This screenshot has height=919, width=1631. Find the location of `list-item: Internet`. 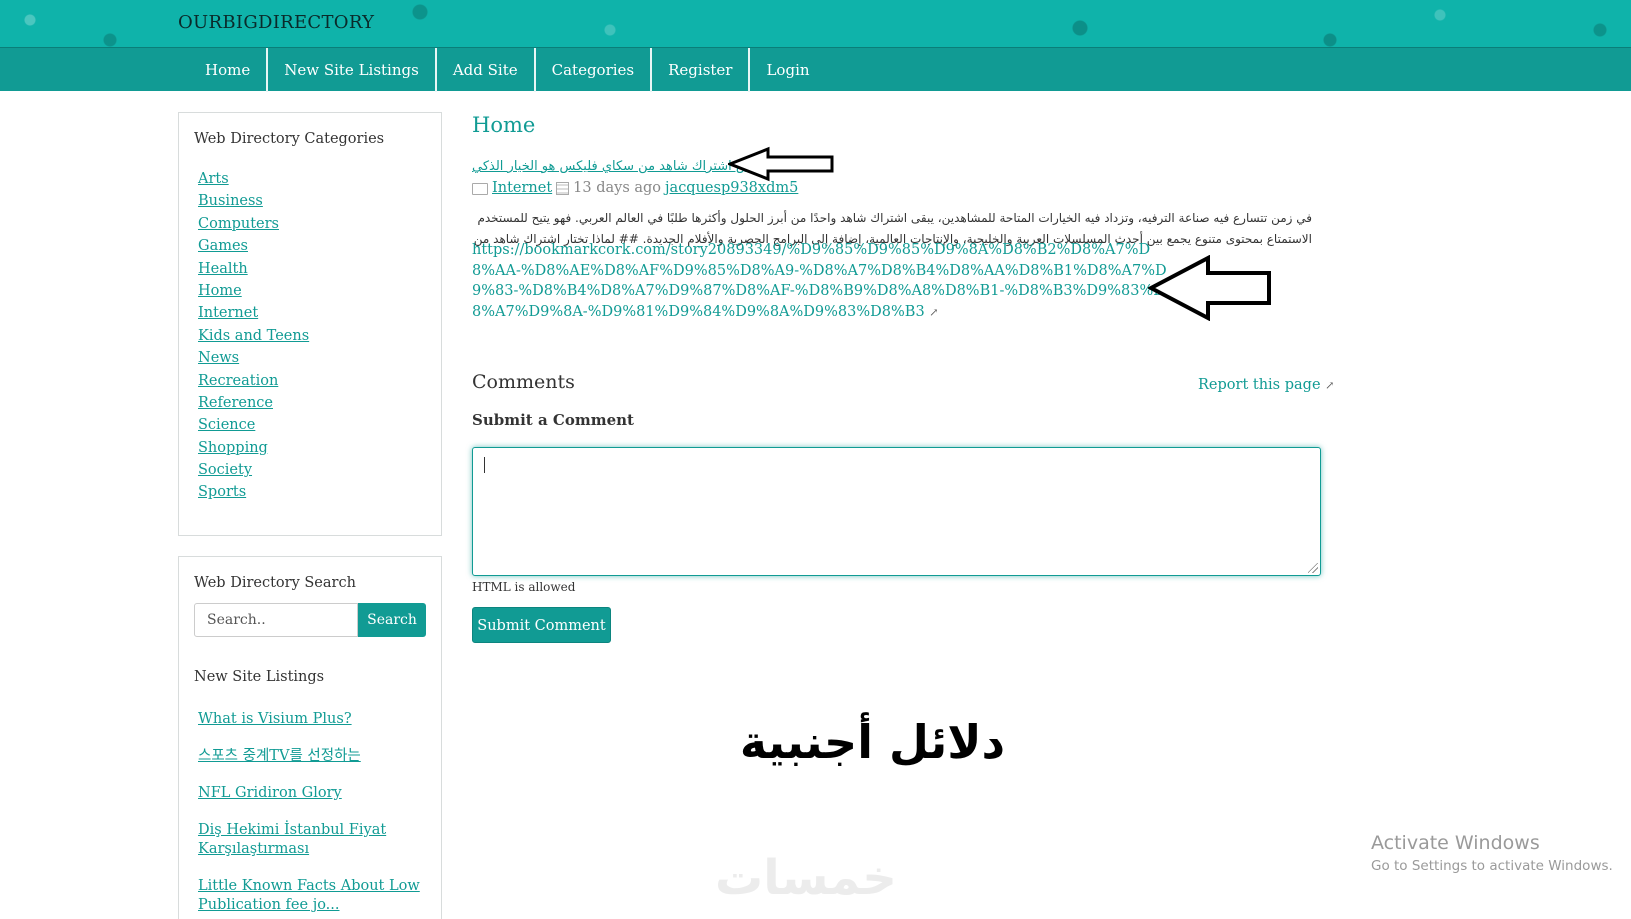

list-item: Internet is located at coordinates (253, 312).